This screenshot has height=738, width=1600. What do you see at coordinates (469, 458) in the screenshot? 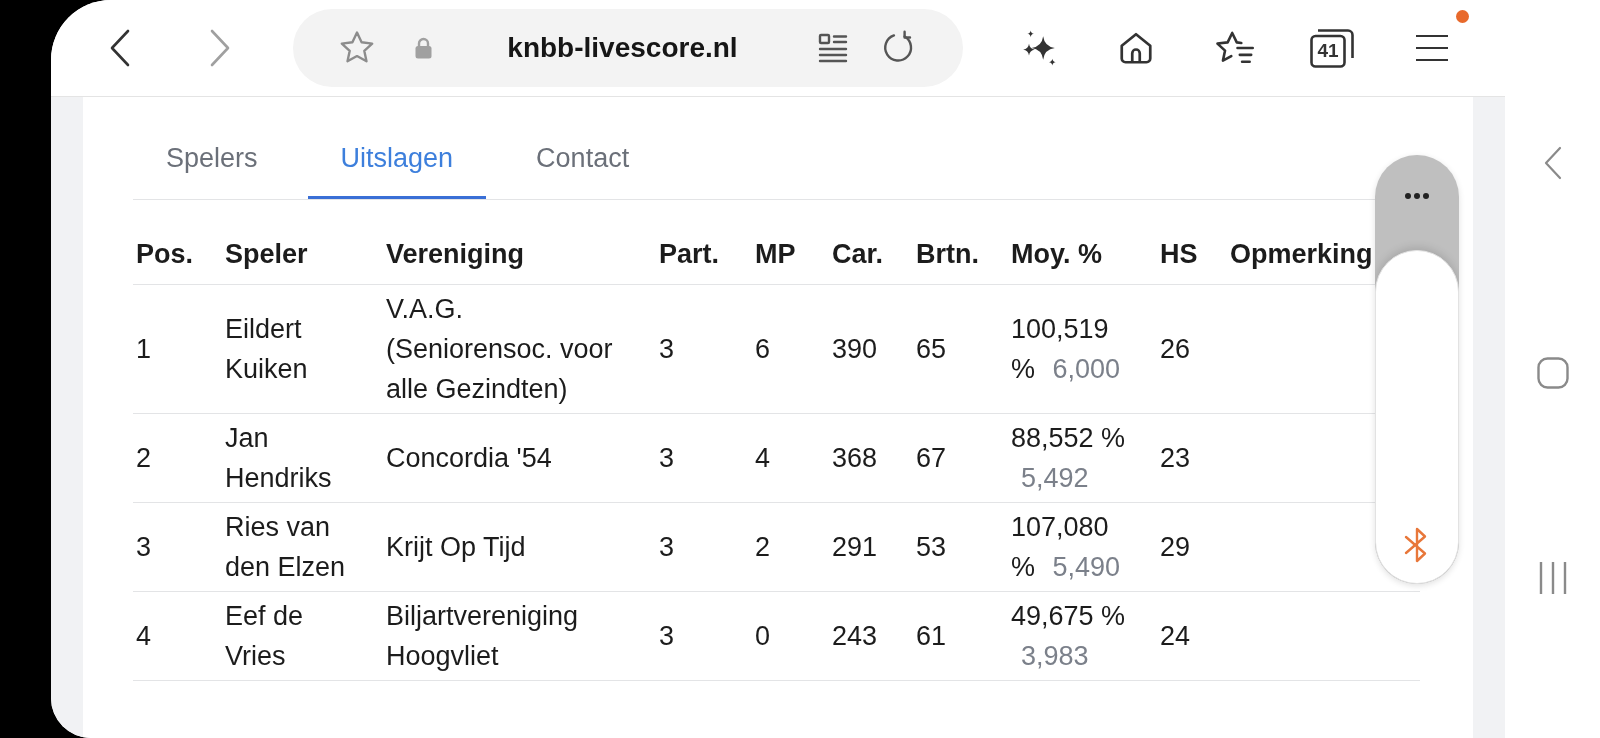
I see `table-cell: Concordia '54` at bounding box center [469, 458].